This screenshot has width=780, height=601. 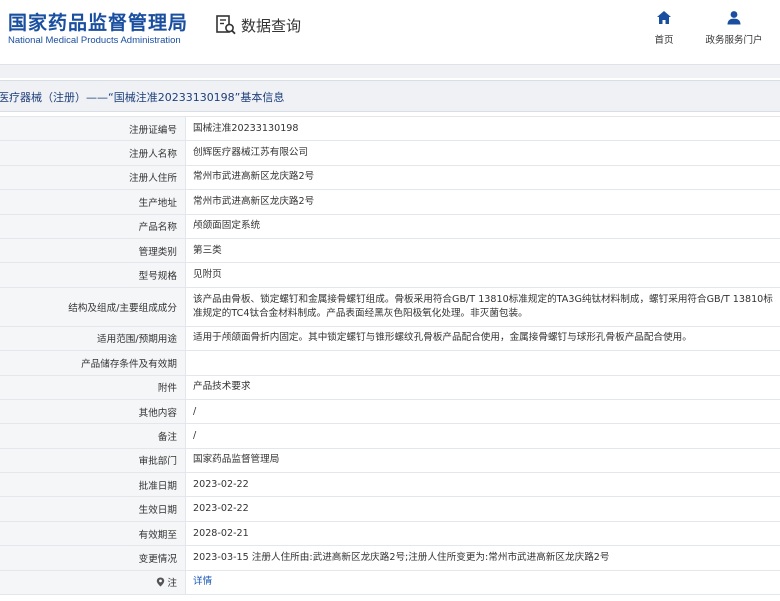 What do you see at coordinates (390, 275) in the screenshot?
I see `table-row: 型号规格 见附页` at bounding box center [390, 275].